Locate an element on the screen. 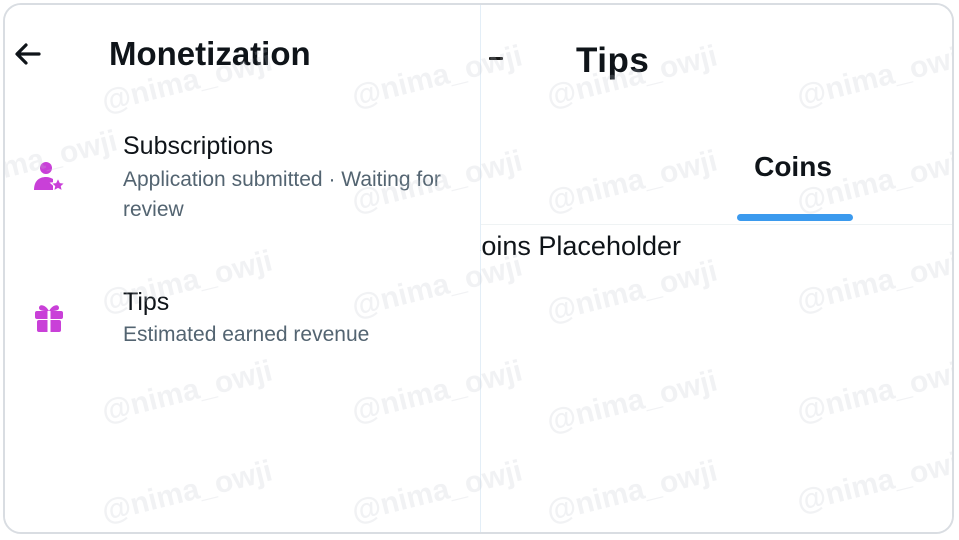 The image size is (959, 540). person-star-icon is located at coordinates (49, 177).